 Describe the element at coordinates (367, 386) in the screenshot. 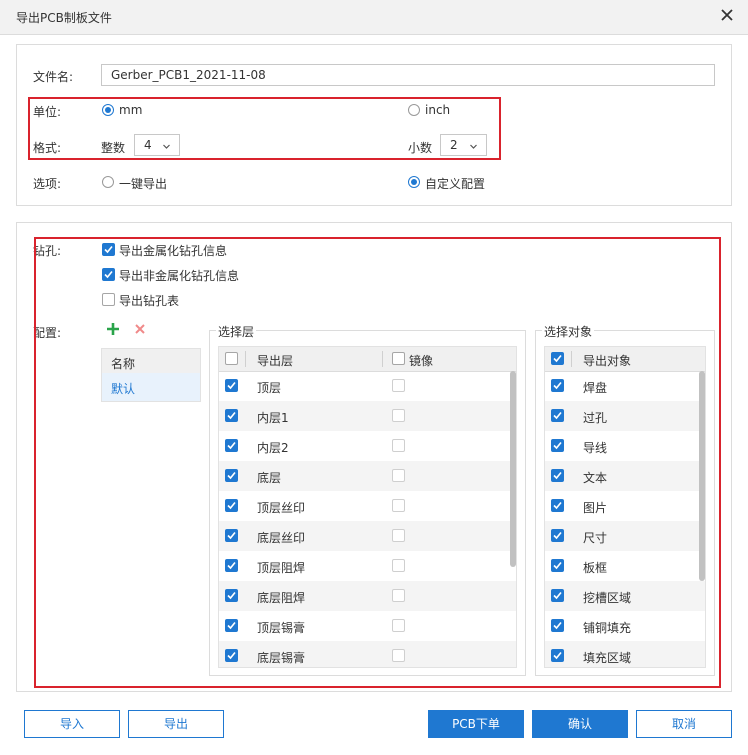

I see `layer-row: 顶层` at that location.